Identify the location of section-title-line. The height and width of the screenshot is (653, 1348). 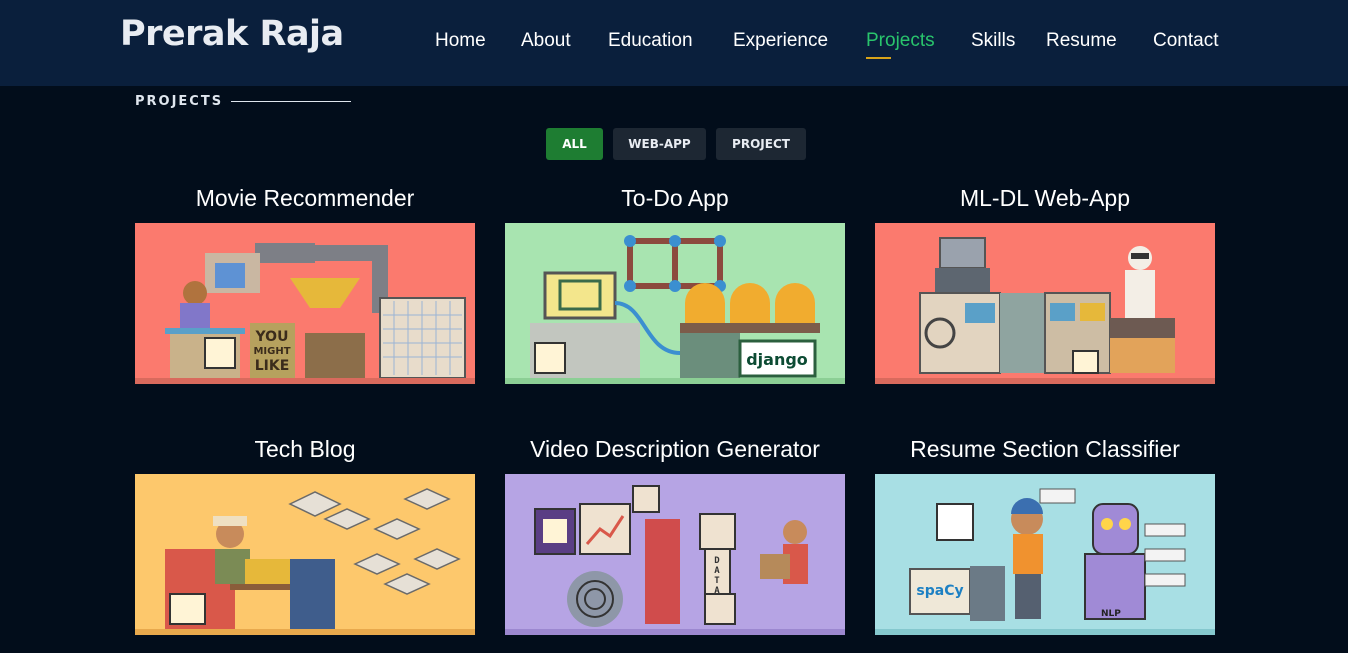
(291, 101).